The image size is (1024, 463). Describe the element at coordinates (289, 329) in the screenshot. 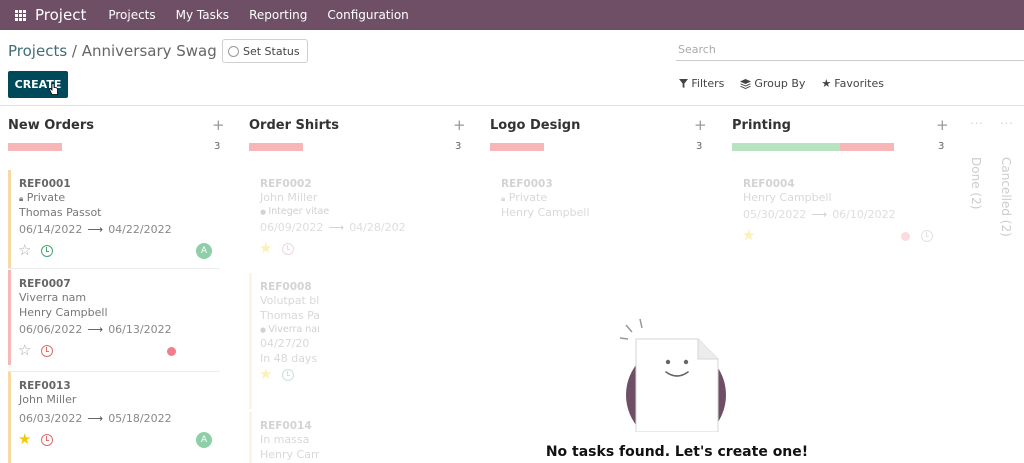

I see `task-tag: Viverra nam` at that location.